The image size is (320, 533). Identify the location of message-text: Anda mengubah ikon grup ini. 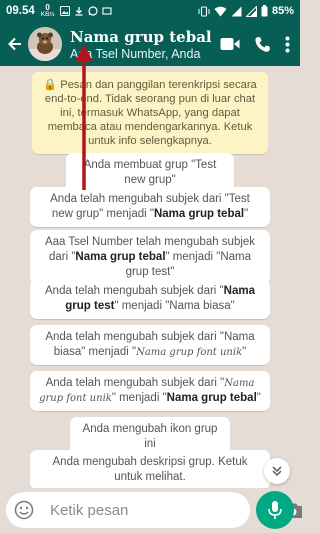
(150, 436).